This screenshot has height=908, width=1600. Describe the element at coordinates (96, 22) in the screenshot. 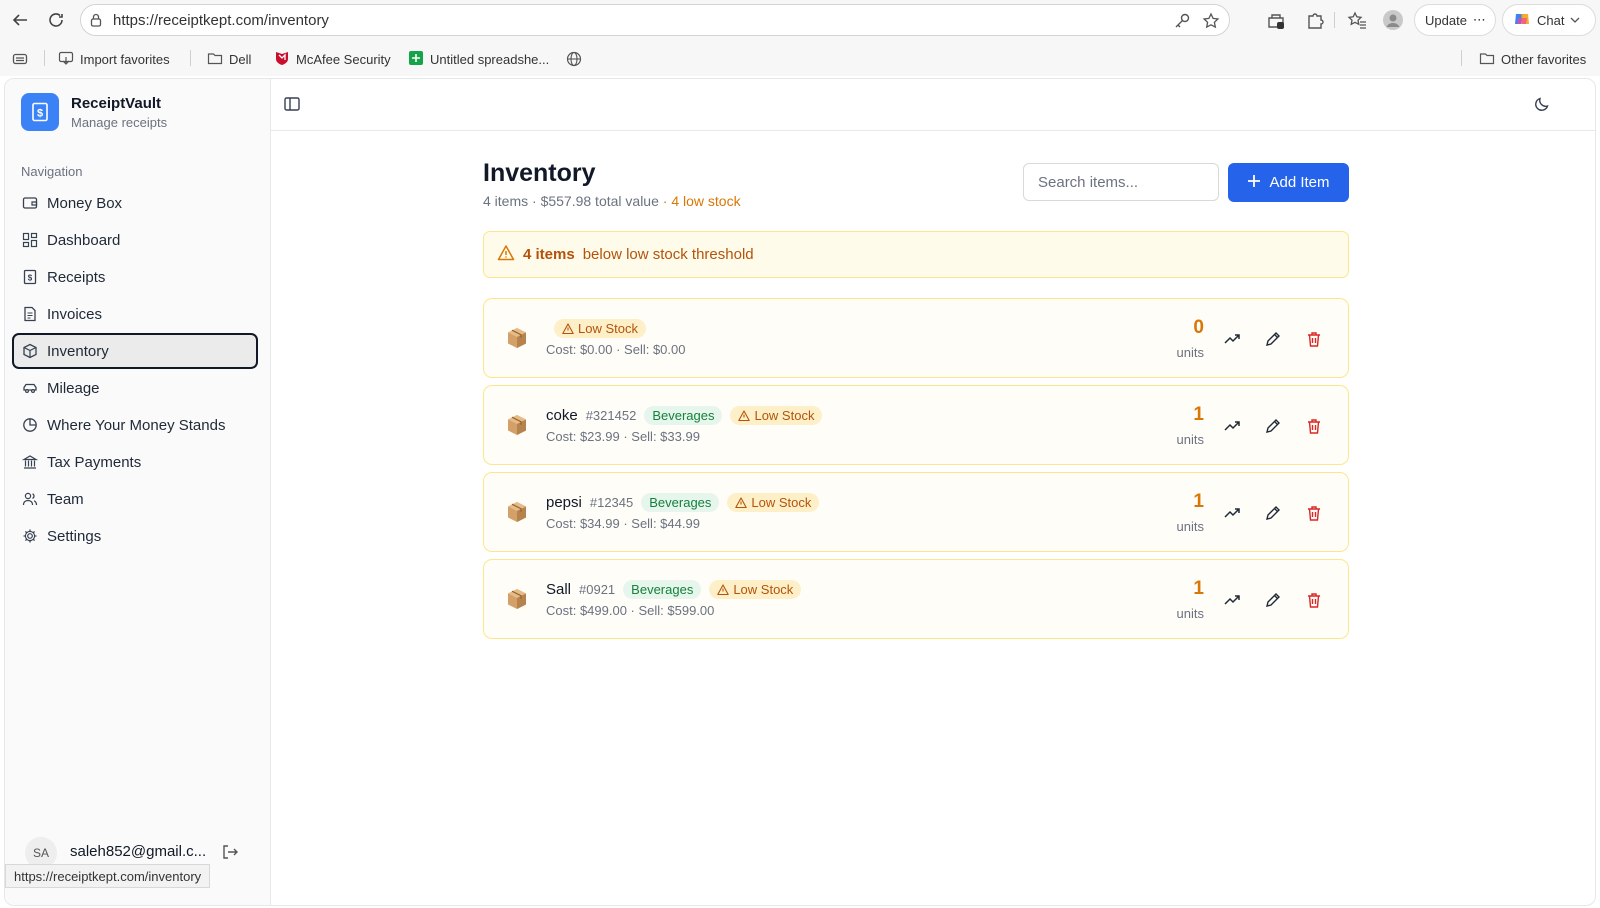

I see `lock-icon` at that location.